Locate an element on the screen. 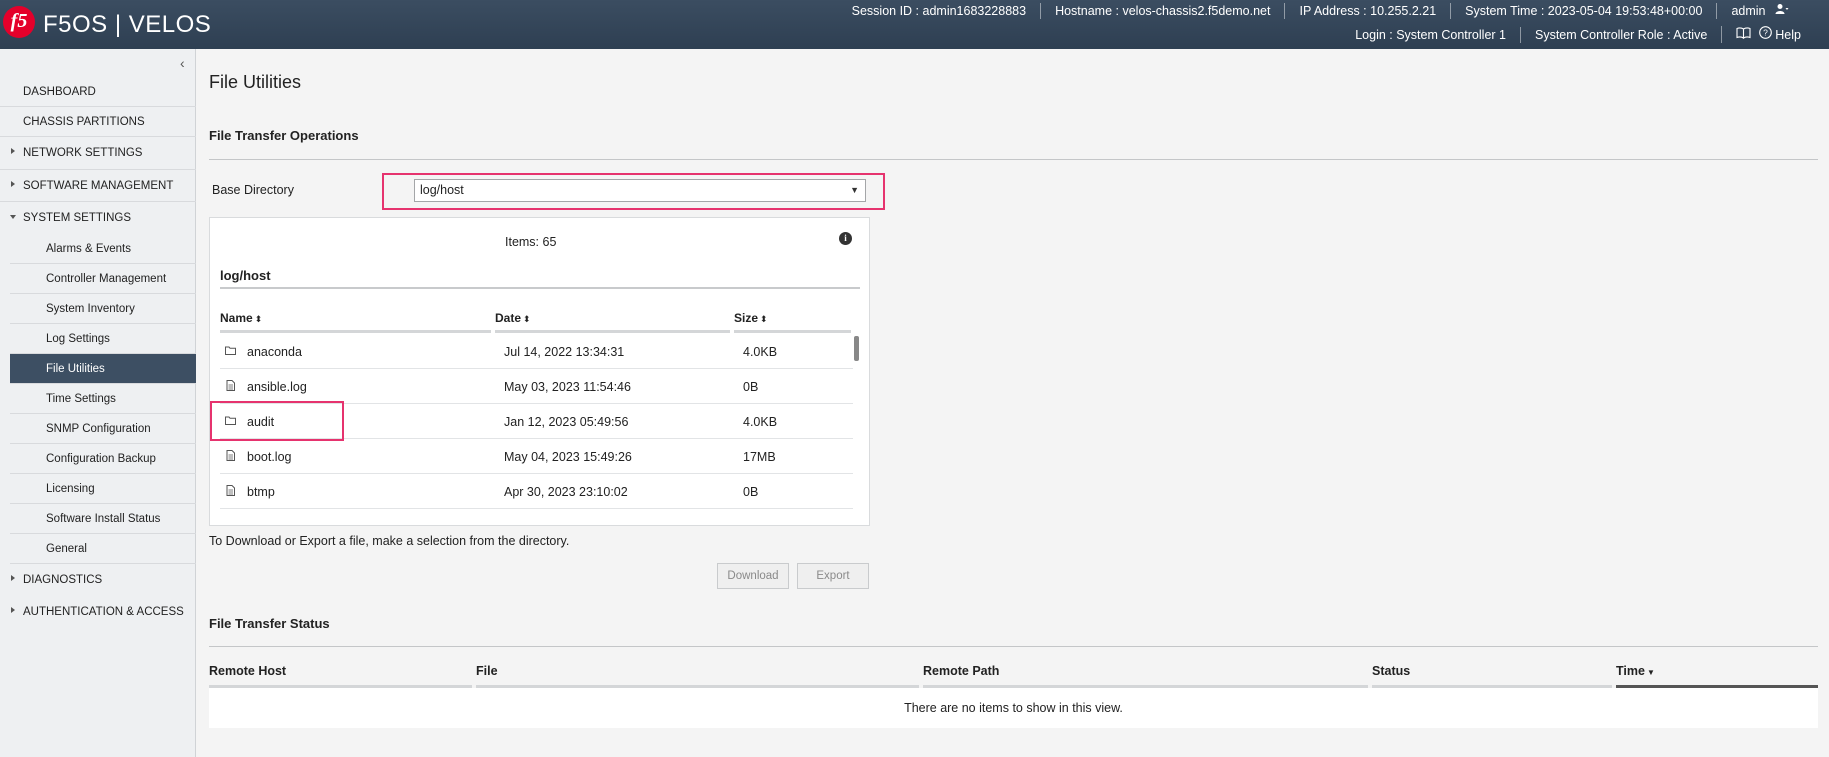 The height and width of the screenshot is (757, 1829). chevron-left-icon: ‹ is located at coordinates (182, 63).